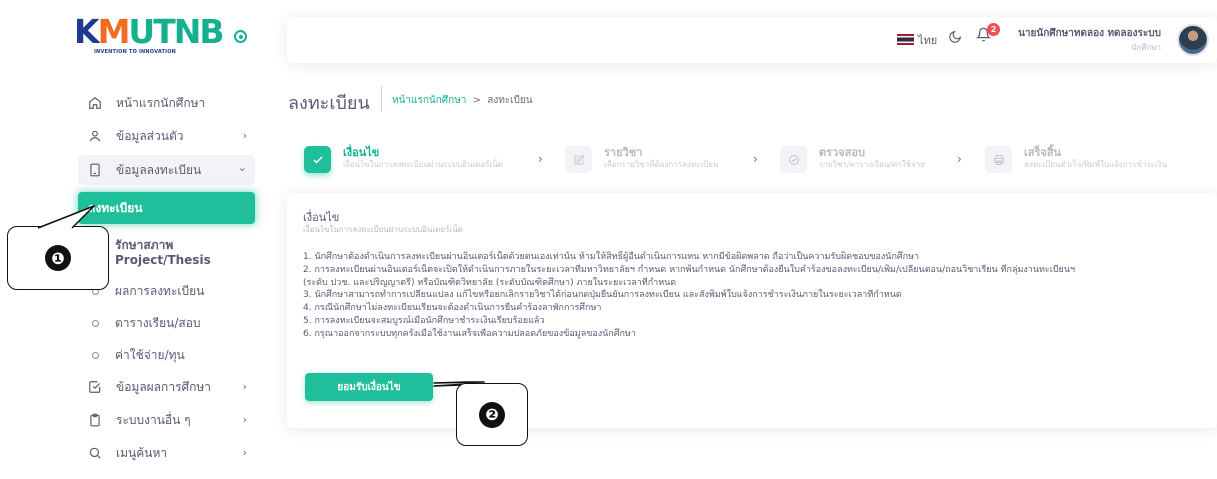 This screenshot has width=1217, height=479. What do you see at coordinates (263, 296) in the screenshot?
I see `callout-pointers-overlay` at bounding box center [263, 296].